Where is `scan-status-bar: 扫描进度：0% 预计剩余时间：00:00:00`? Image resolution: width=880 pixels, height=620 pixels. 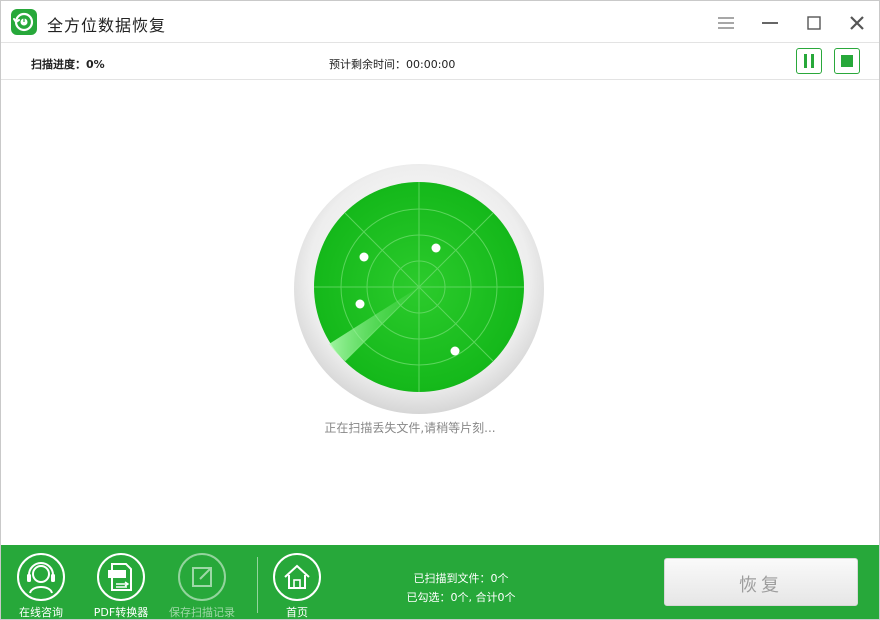 scan-status-bar: 扫描进度：0% 预计剩余时间：00:00:00 is located at coordinates (440, 62).